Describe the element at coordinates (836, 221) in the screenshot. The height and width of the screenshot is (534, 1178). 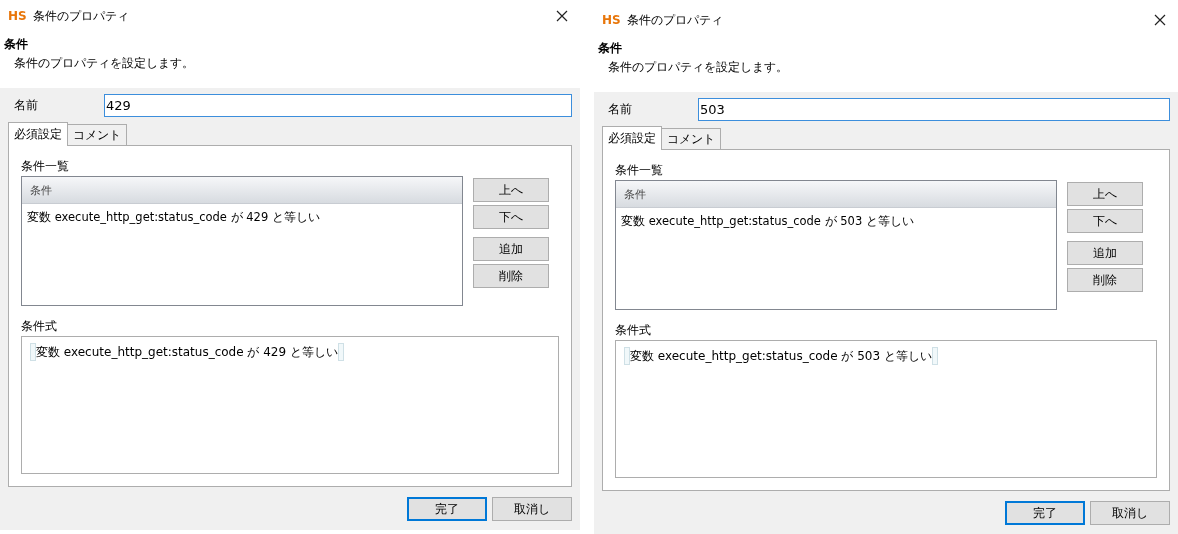
I see `list-row: 変数 execute_http_get:status_code が 503 と等しい` at that location.